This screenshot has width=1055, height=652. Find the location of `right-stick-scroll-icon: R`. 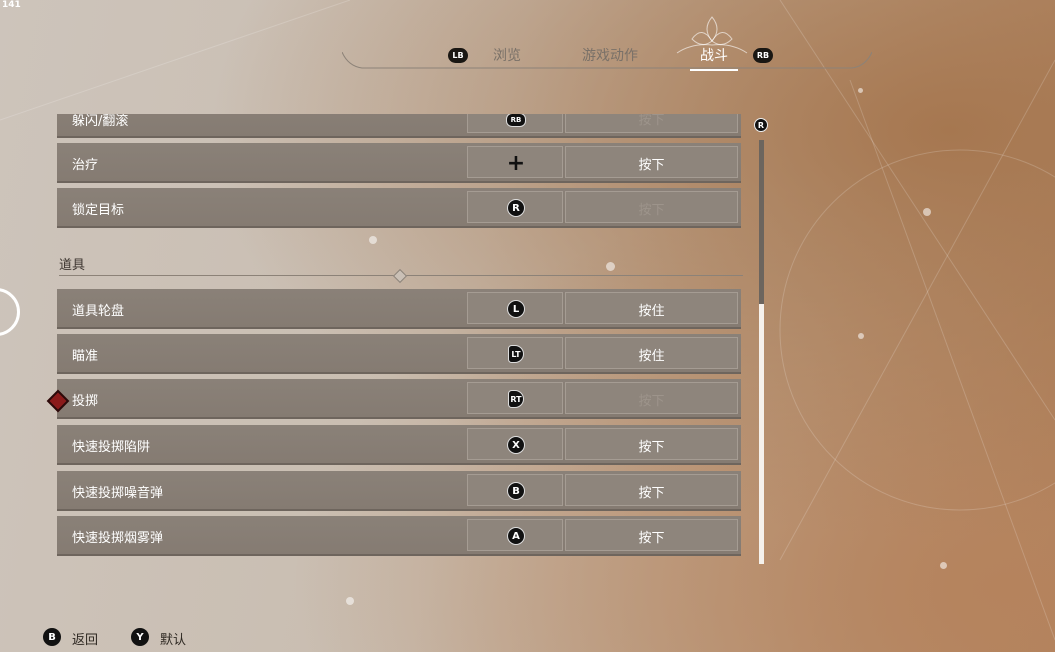

right-stick-scroll-icon: R is located at coordinates (761, 125).